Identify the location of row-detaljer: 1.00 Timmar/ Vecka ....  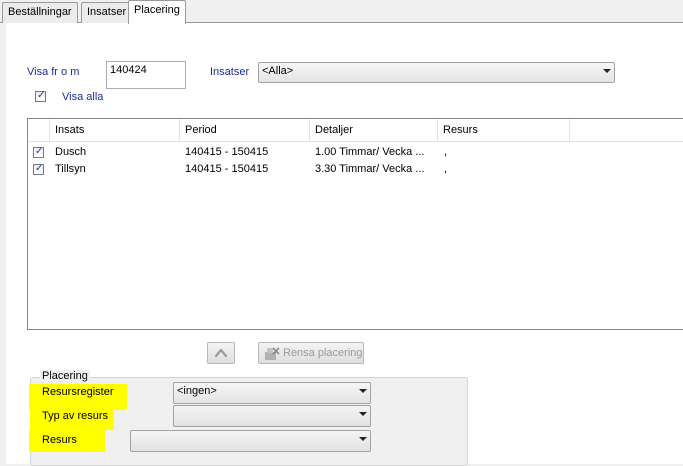
(370, 152).